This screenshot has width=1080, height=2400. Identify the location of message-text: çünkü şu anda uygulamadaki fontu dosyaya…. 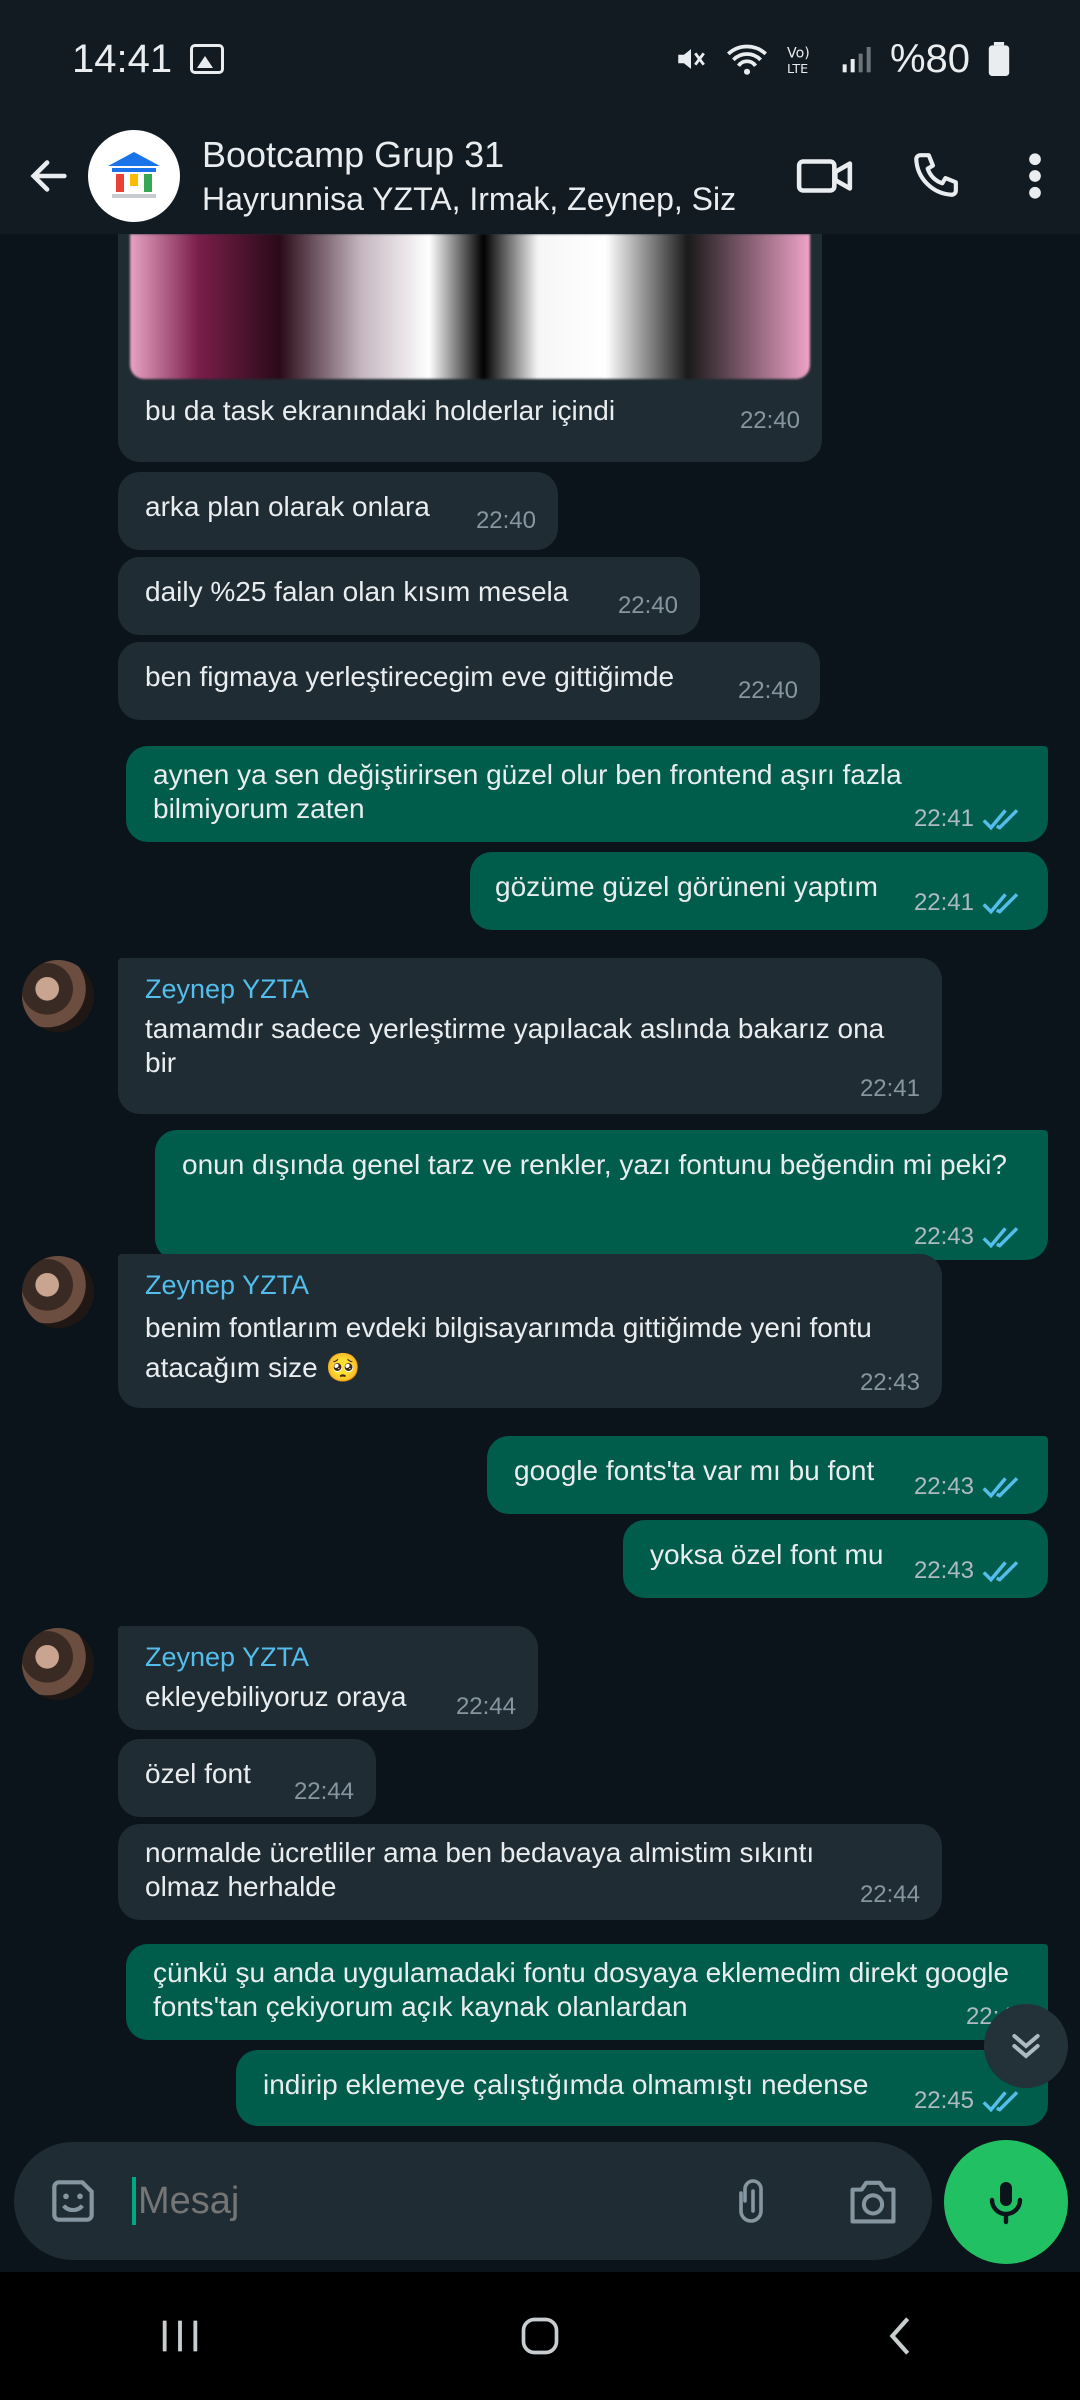
(581, 1989).